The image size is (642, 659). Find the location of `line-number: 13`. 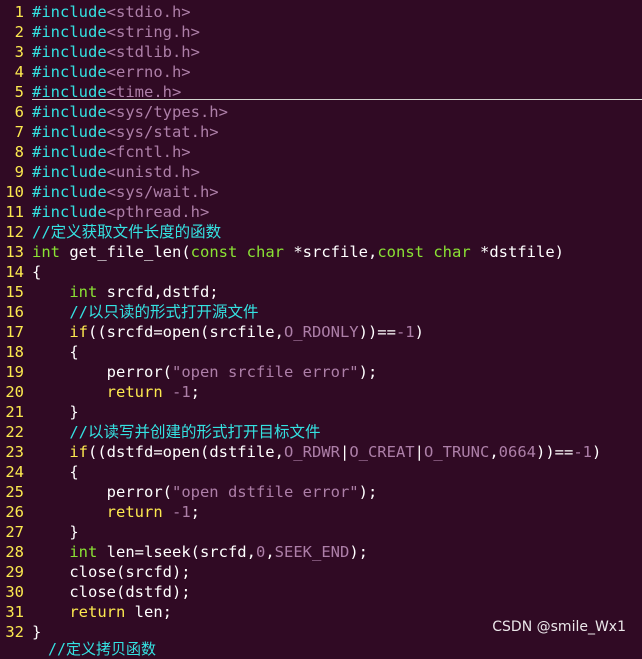

line-number: 13 is located at coordinates (14, 252).